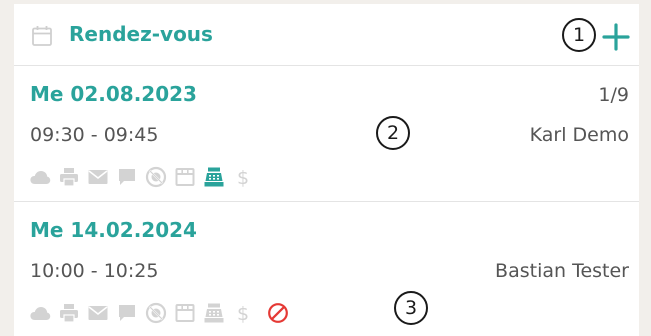  I want to click on appointment-counter: 1/9, so click(613, 95).